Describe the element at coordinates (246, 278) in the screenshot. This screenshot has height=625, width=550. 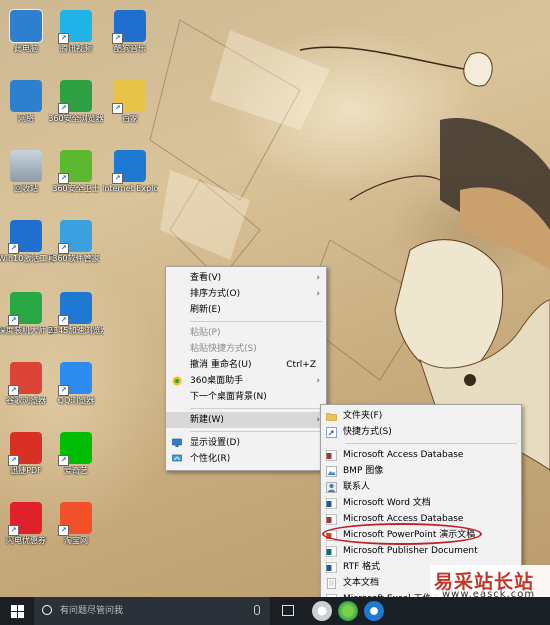
I see `menu-item-view: 查看(V) ›` at that location.